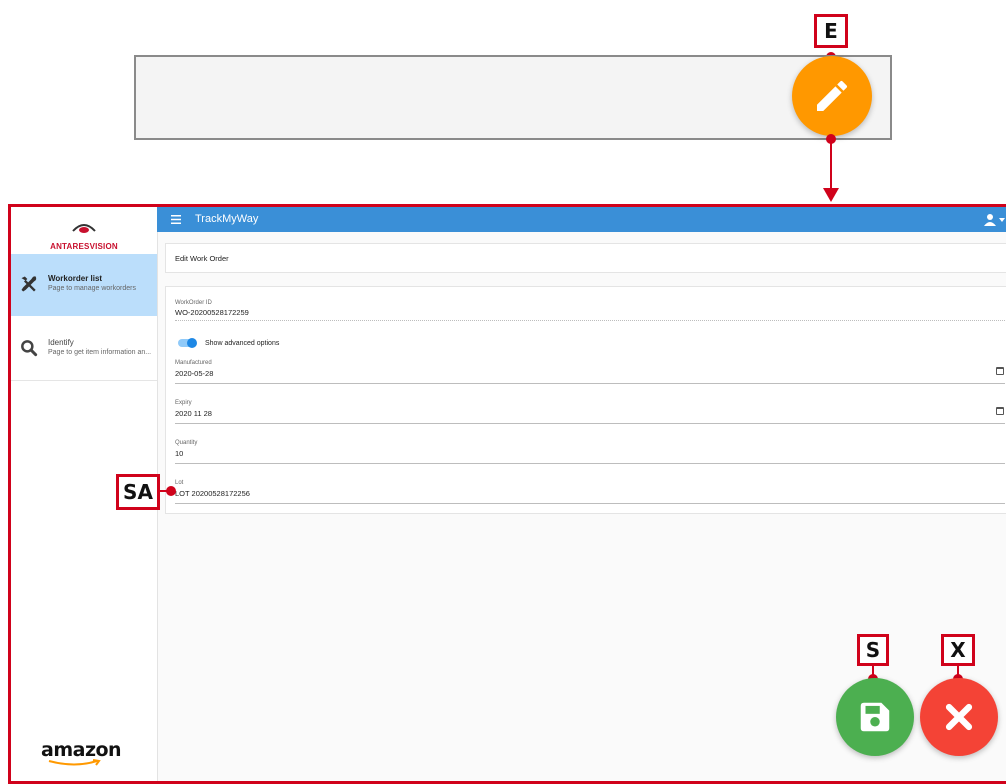 The width and height of the screenshot is (1006, 784). I want to click on amazon-logo-text: amazon, so click(81, 750).